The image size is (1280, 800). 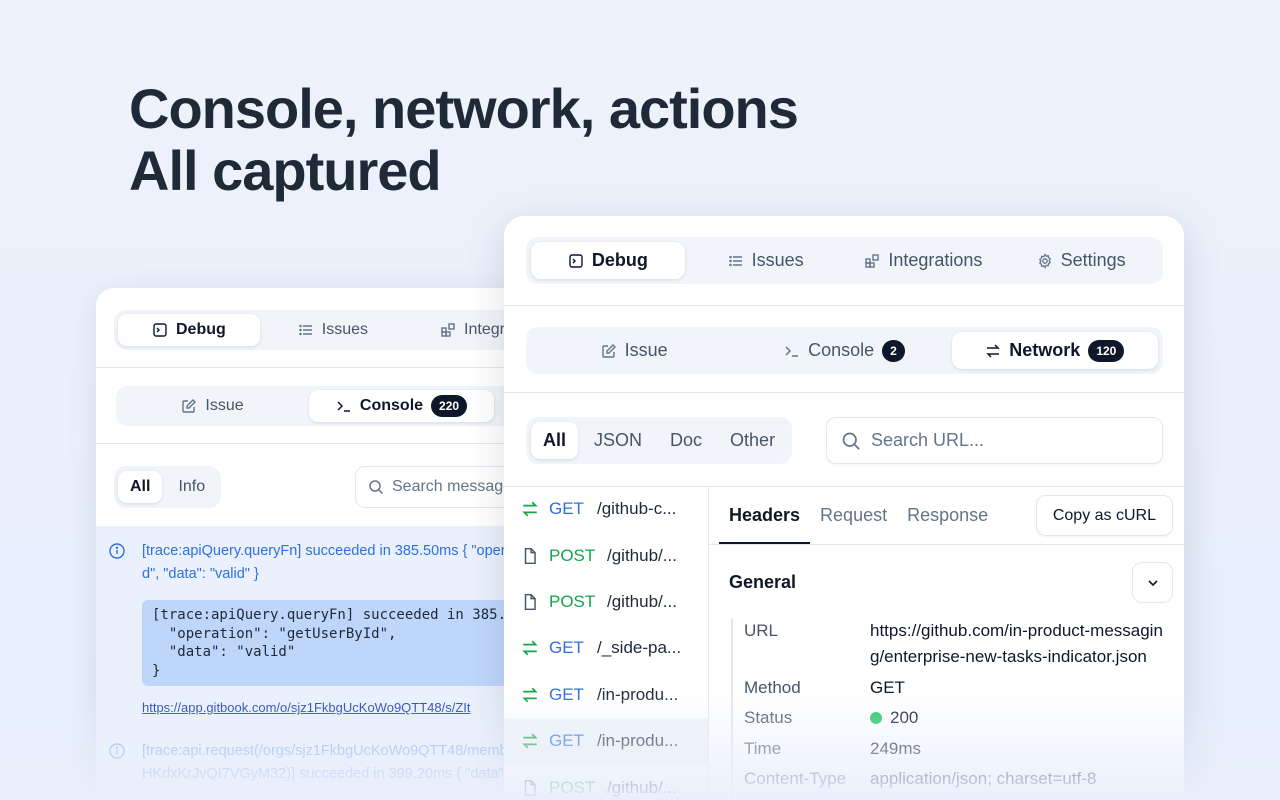 I want to click on filter-other: Other, so click(x=752, y=440).